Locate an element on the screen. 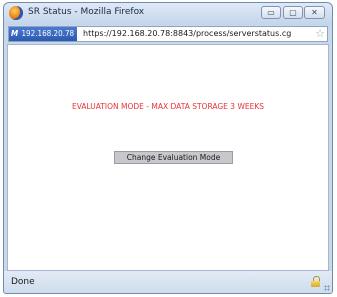 This screenshot has width=337, height=297. site-identity-label: 192.168.20.78 is located at coordinates (48, 33).